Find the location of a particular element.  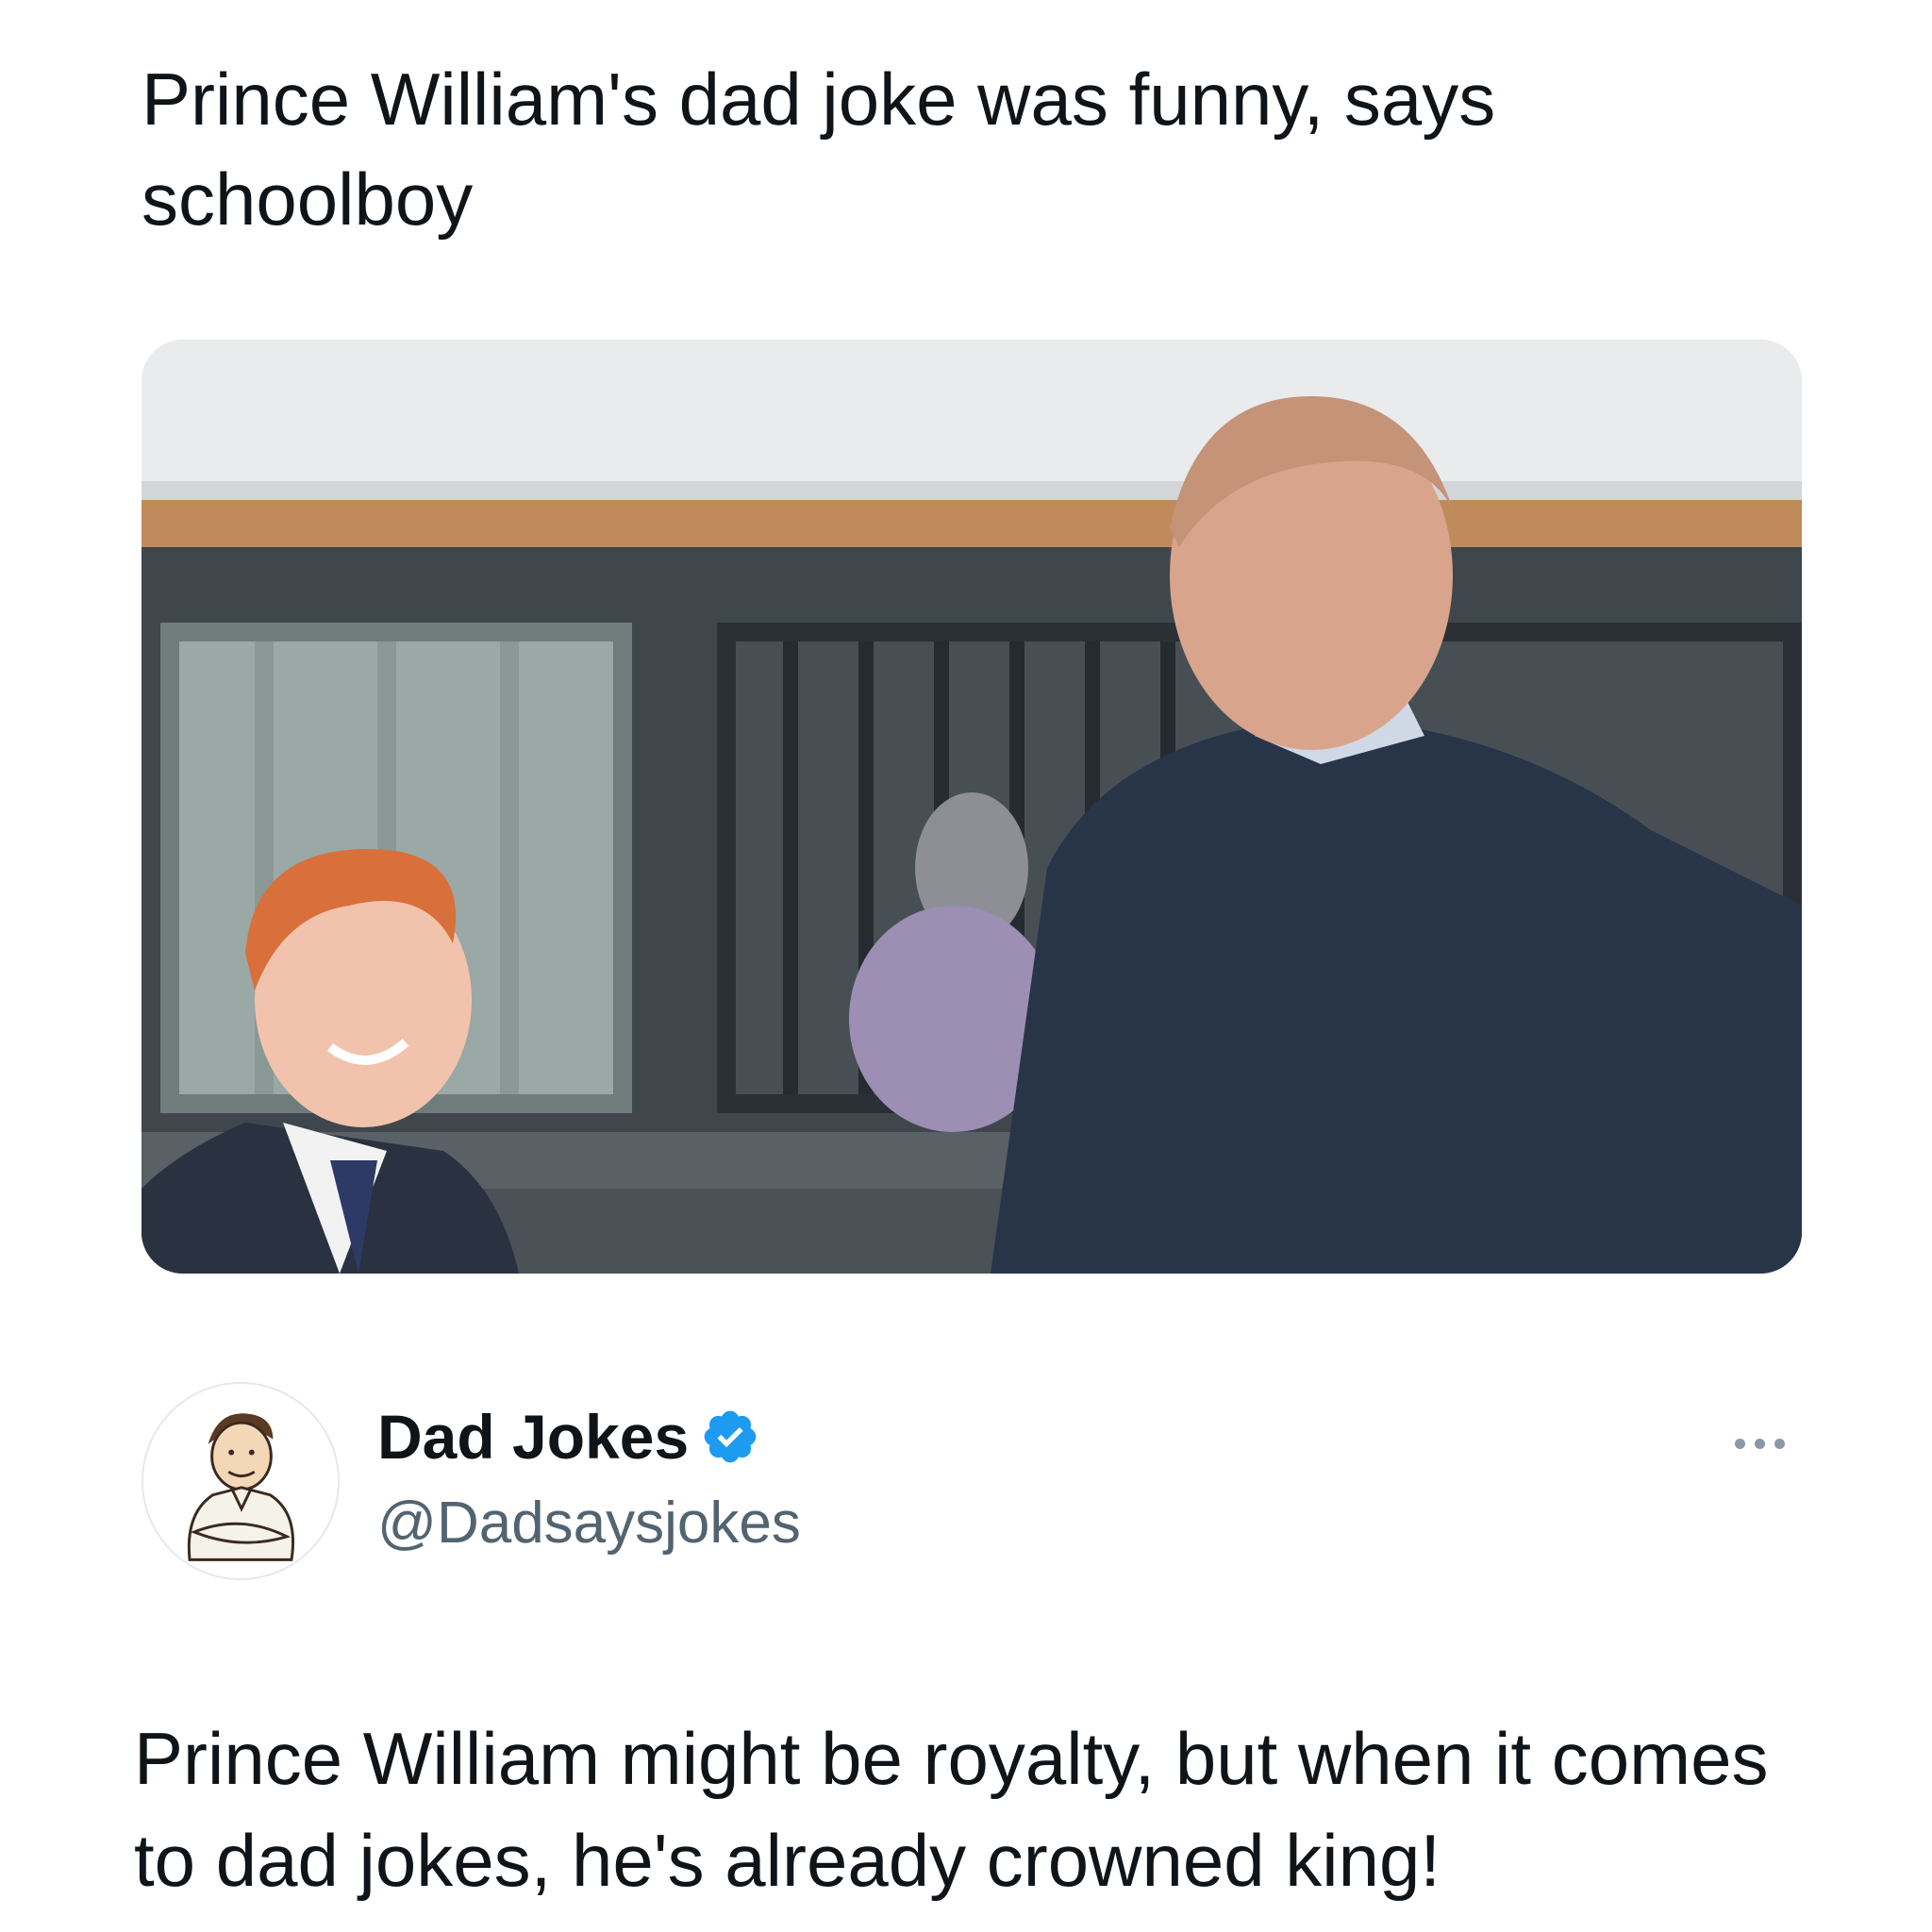

more-options-button is located at coordinates (1760, 1444).